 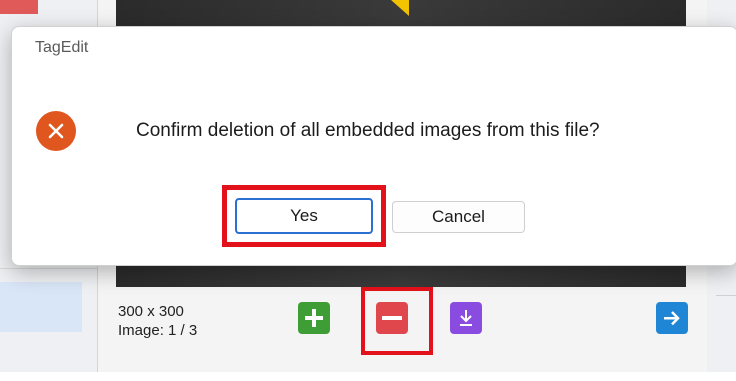 I want to click on add-image-button, so click(x=314, y=318).